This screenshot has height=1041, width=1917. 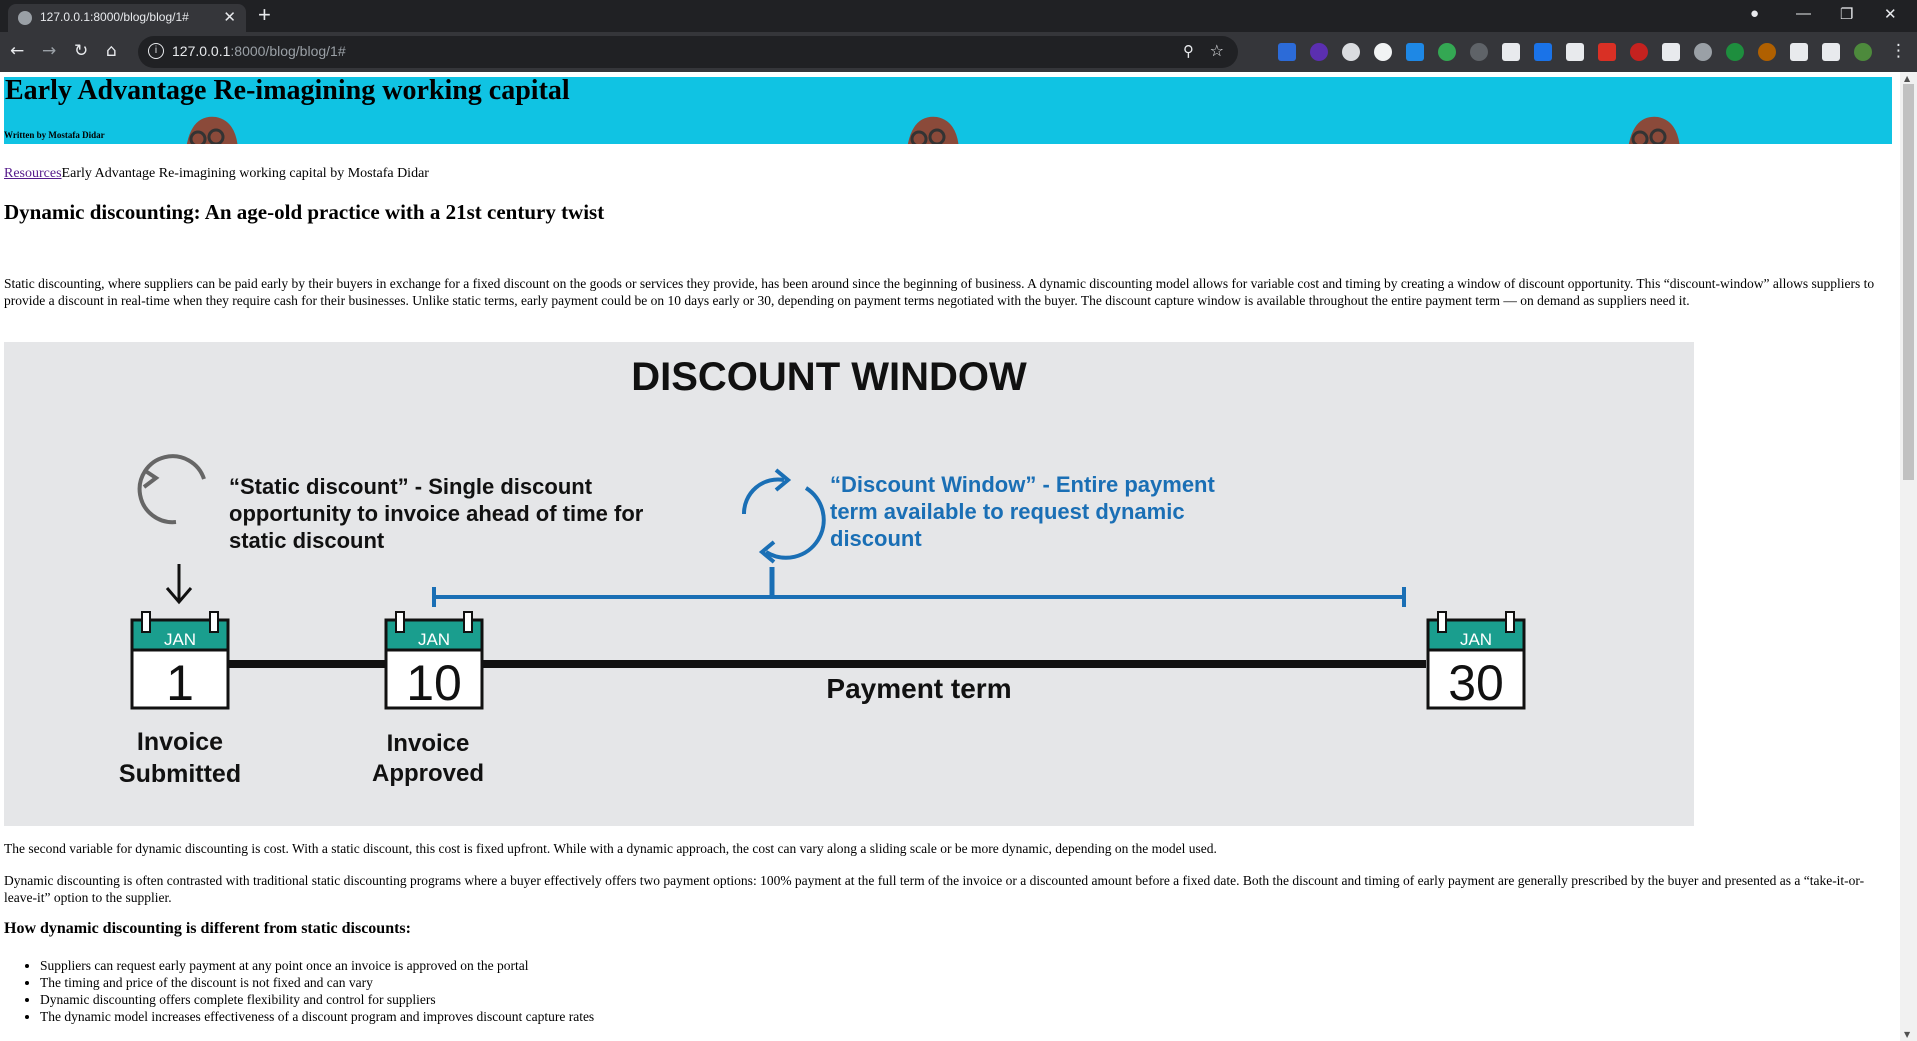 What do you see at coordinates (829, 377) in the screenshot?
I see `figure-title: DISCOUNT WINDOW` at bounding box center [829, 377].